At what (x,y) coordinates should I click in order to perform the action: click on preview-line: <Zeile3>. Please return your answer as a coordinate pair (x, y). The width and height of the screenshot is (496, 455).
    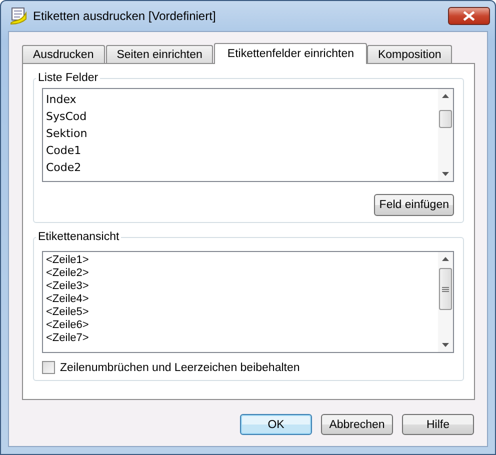
    Looking at the image, I should click on (68, 286).